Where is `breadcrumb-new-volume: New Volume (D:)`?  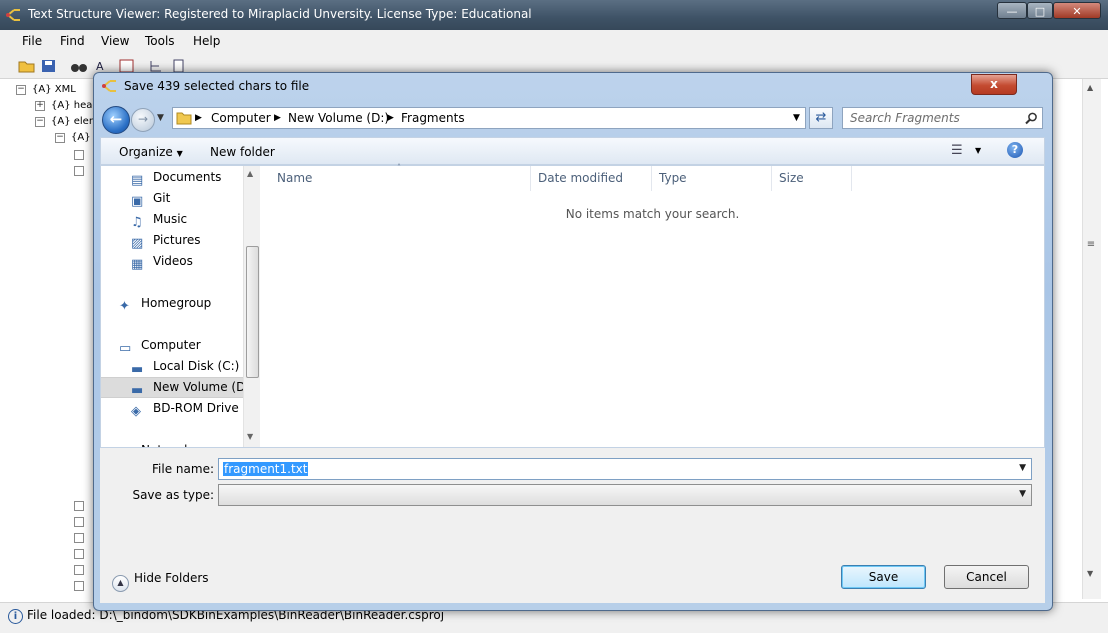 breadcrumb-new-volume: New Volume (D:) is located at coordinates (338, 118).